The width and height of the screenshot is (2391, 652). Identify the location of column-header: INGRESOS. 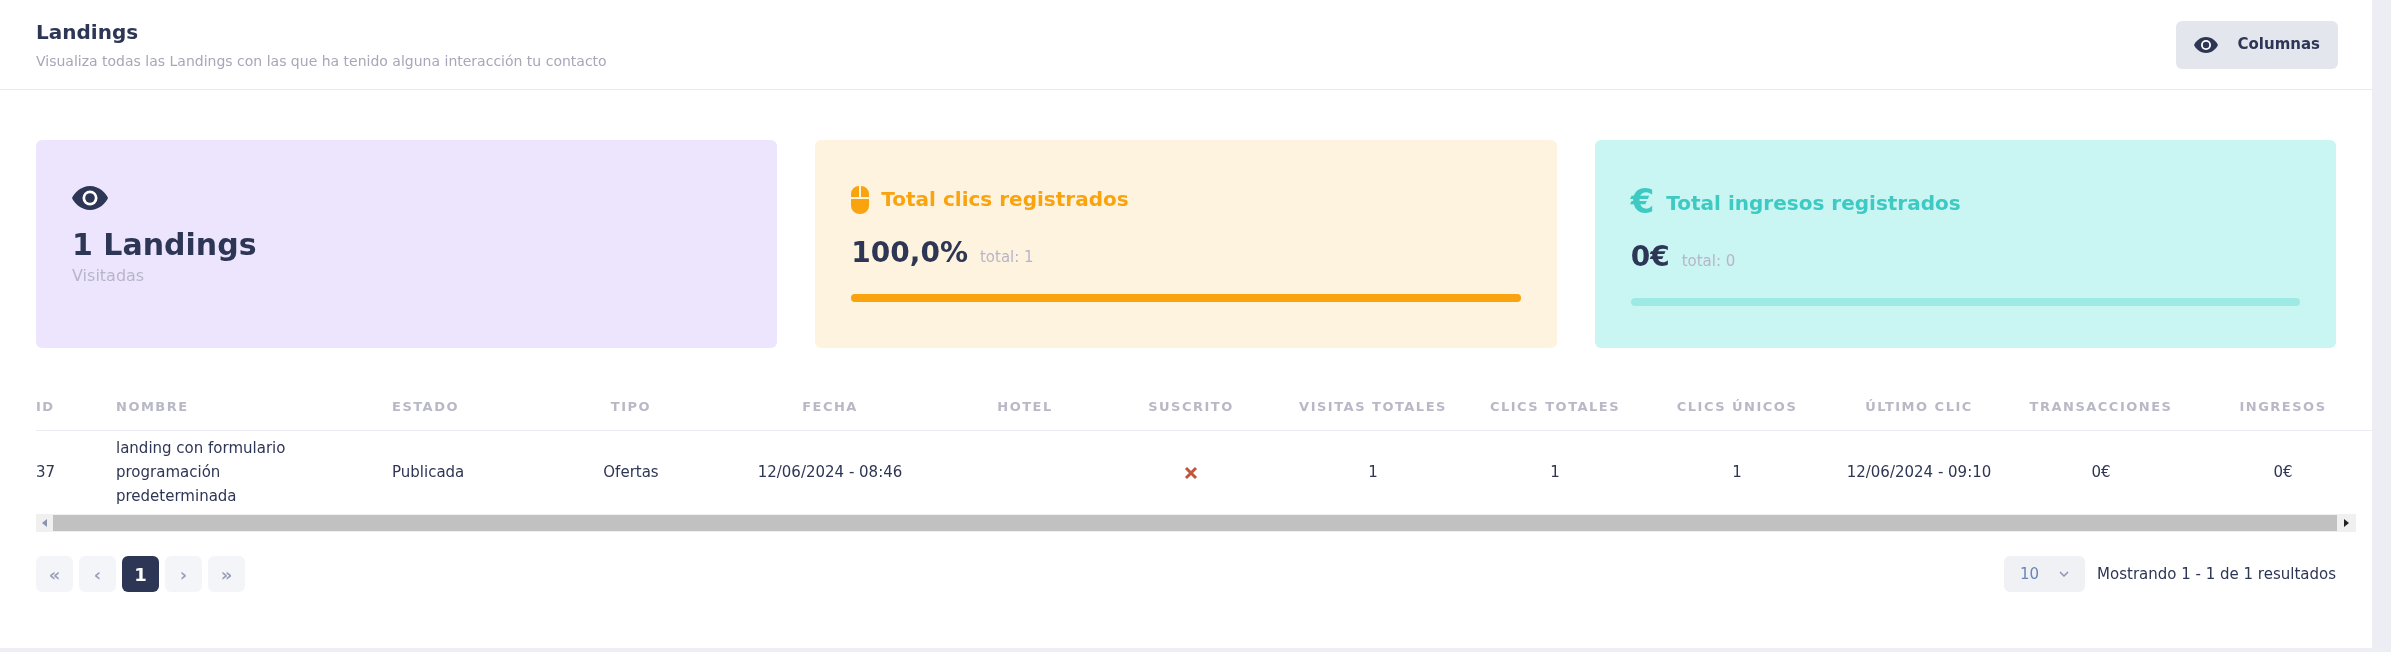
(2283, 406).